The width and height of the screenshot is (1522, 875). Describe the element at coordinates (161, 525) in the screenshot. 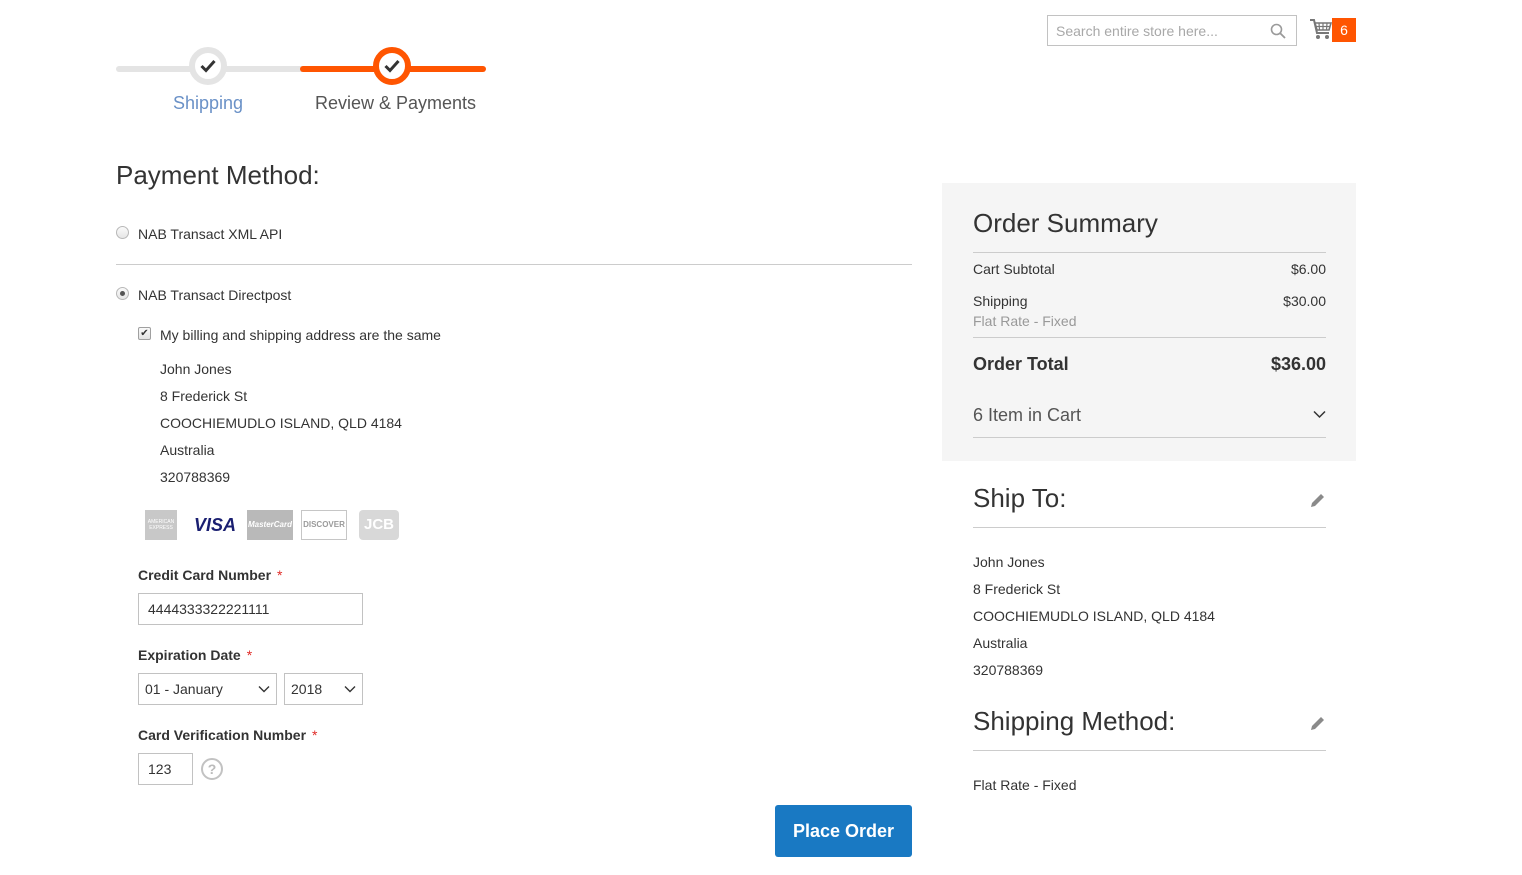

I see `amex-card-icon: AMERICAN EXPRESS` at that location.